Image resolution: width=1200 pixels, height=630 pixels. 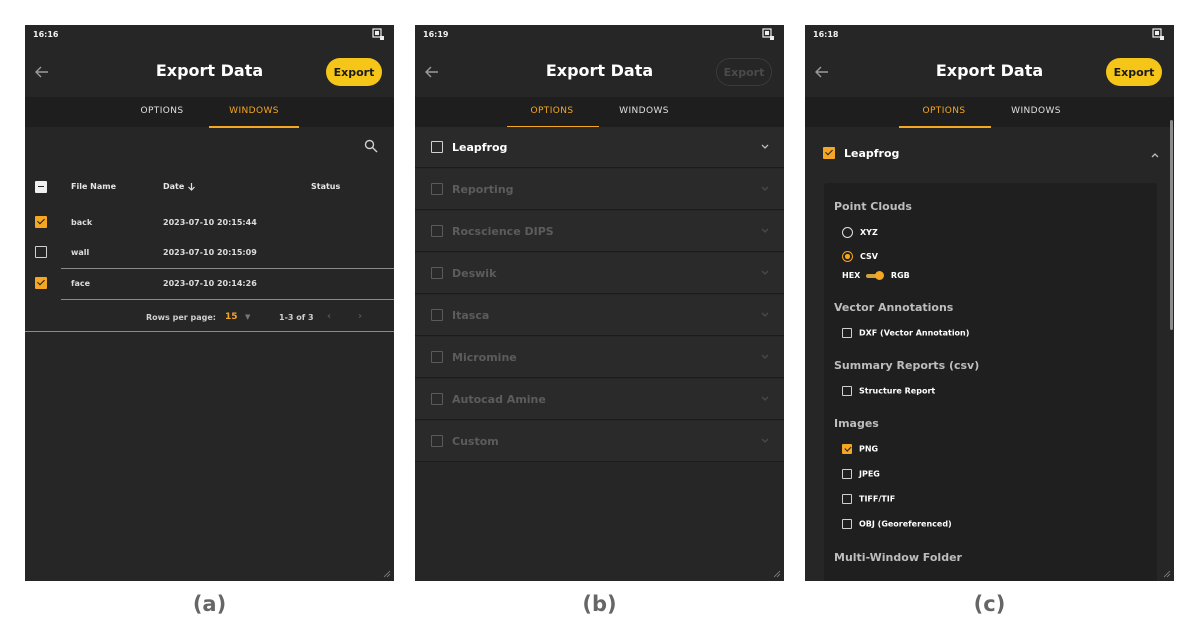 I want to click on color-format-toggle-row: HEX RGB, so click(x=876, y=278).